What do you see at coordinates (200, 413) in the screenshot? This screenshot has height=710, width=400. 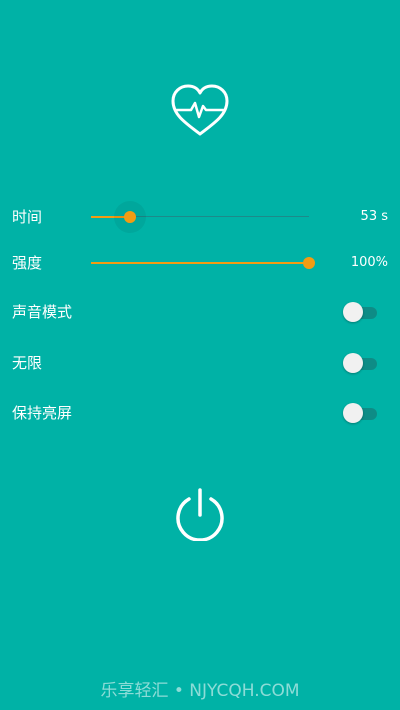 I see `keep-screen-on-setting-row: 保持亮屏` at bounding box center [200, 413].